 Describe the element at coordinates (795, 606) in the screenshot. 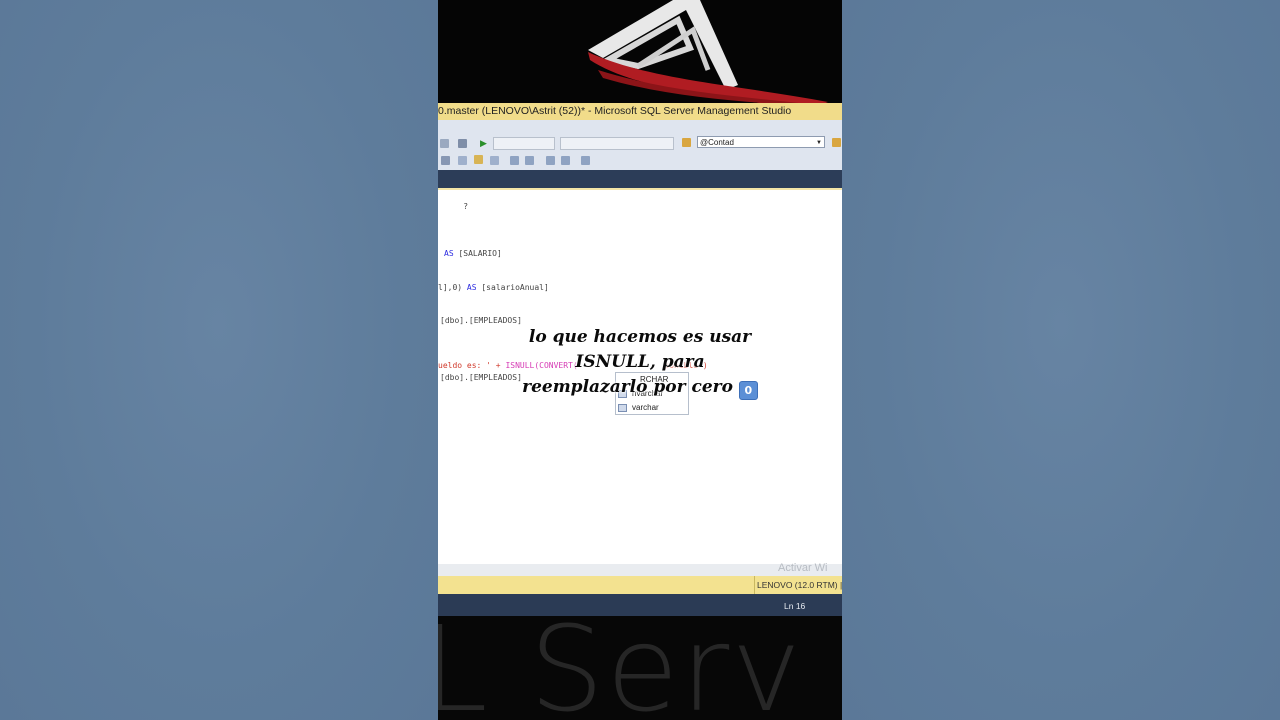

I see `status-line-number: Ln 16` at that location.